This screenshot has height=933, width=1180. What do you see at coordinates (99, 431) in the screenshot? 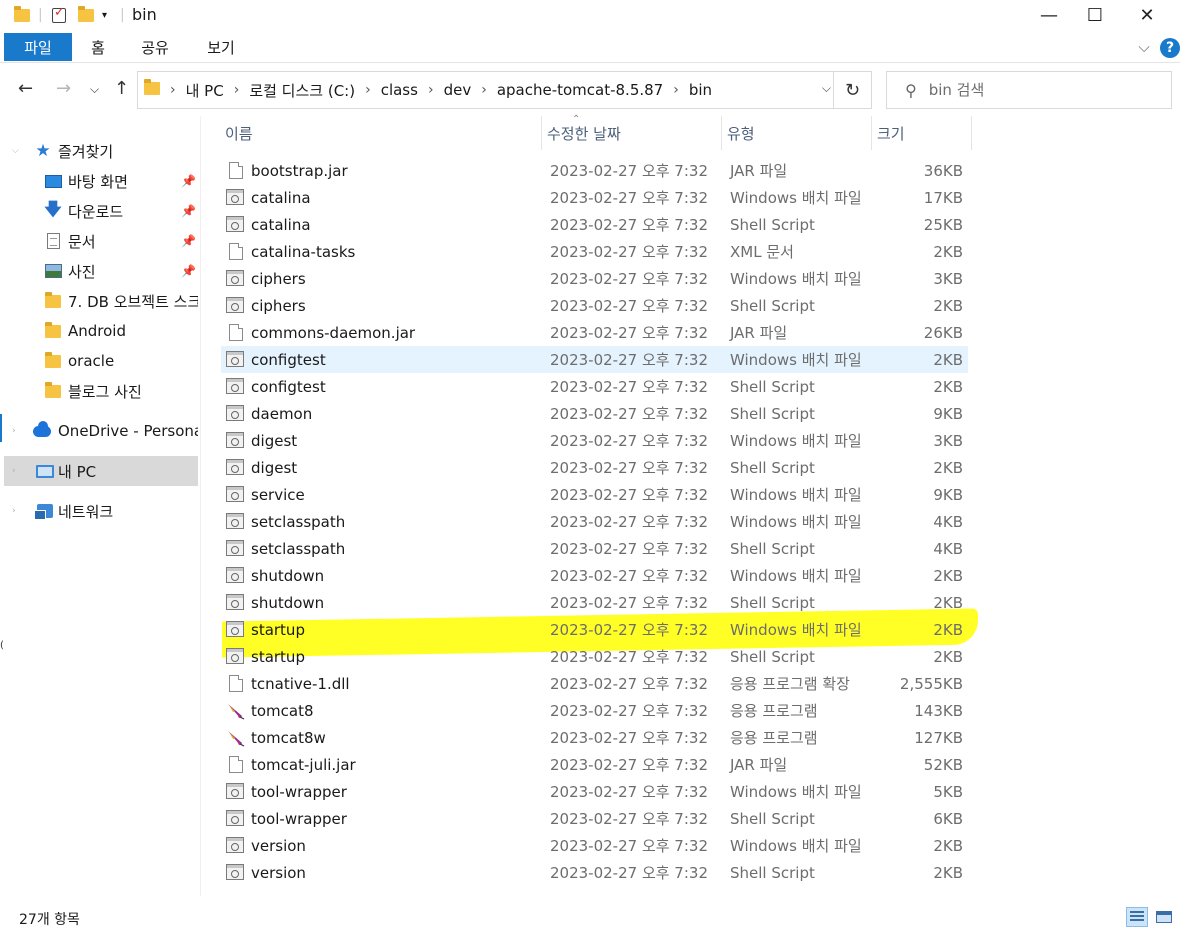
I see `sidebar-item-onedrive: › OneDrive - Personal` at bounding box center [99, 431].